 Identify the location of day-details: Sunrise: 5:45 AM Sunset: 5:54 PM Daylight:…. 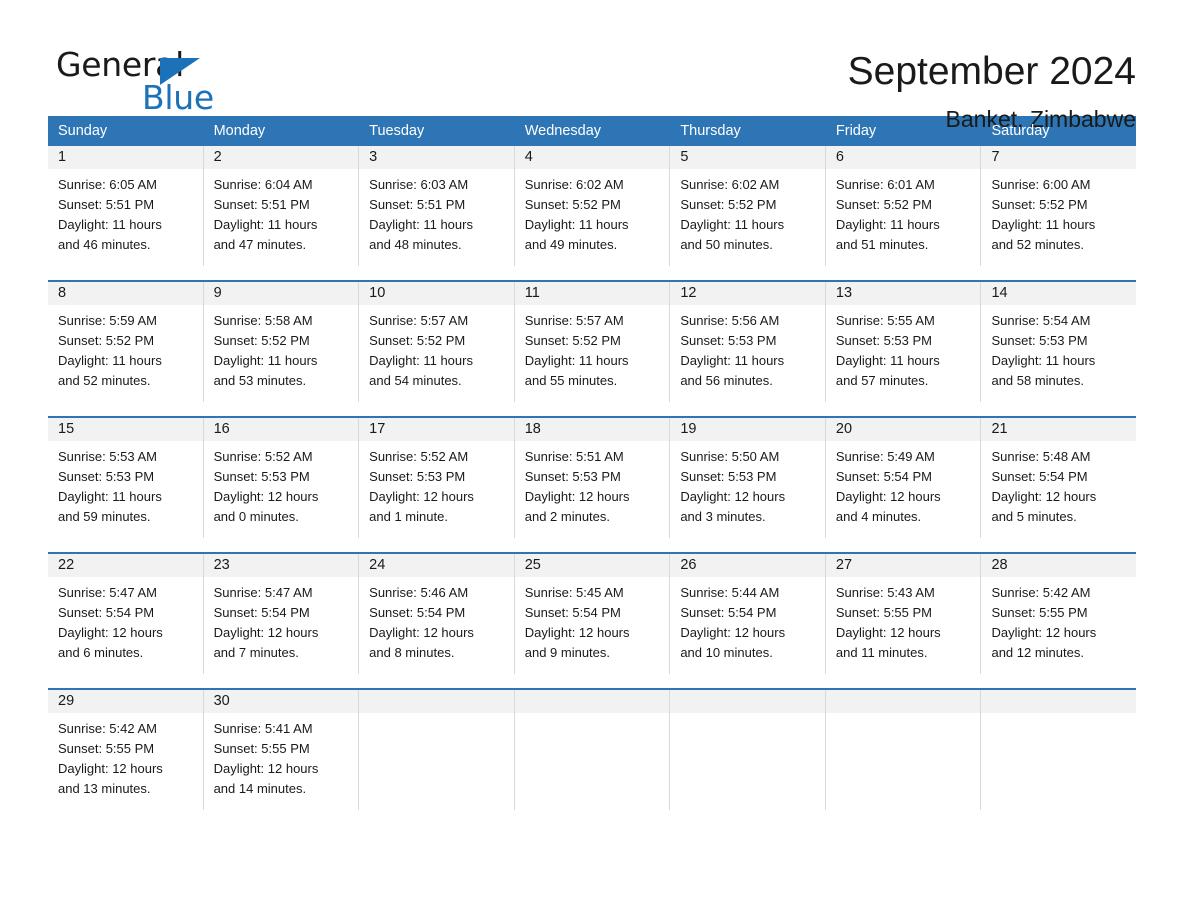
(592, 620).